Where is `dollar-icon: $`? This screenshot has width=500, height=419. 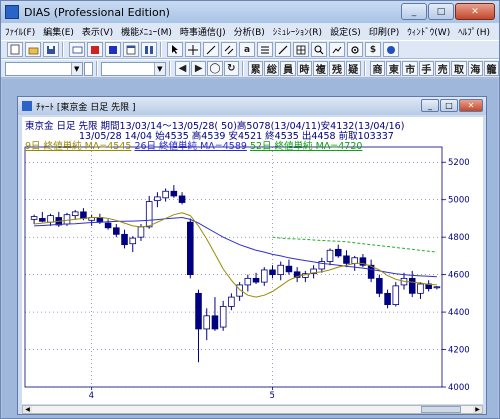
dollar-icon: $ is located at coordinates (373, 49).